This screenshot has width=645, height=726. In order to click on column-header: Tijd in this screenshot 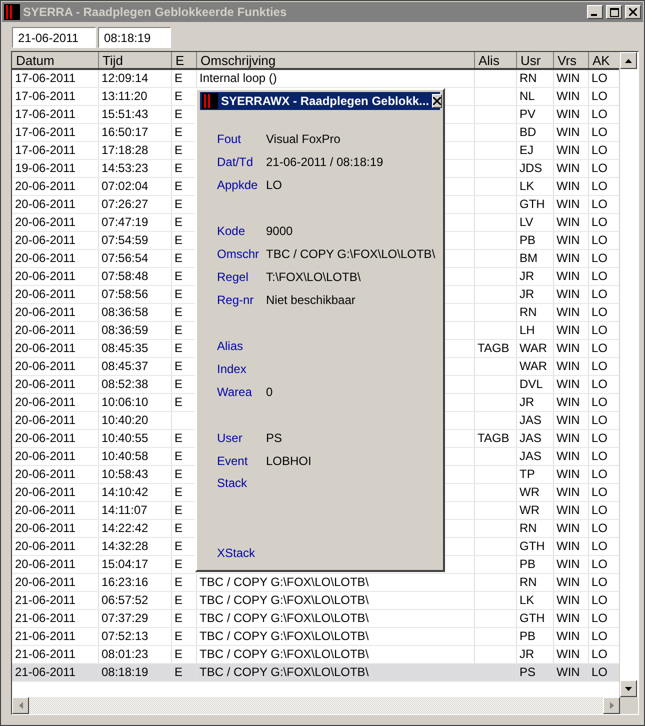, I will do `click(134, 60)`.